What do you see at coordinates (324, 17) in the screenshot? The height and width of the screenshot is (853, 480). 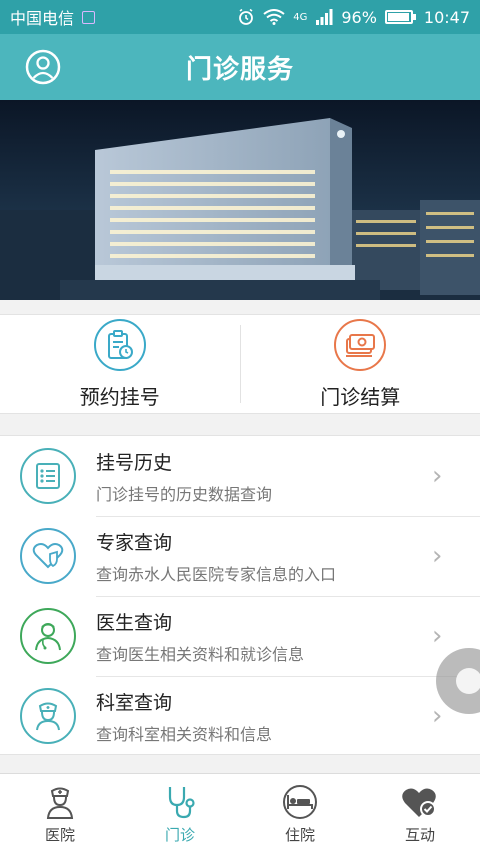 I see `signal-icon` at bounding box center [324, 17].